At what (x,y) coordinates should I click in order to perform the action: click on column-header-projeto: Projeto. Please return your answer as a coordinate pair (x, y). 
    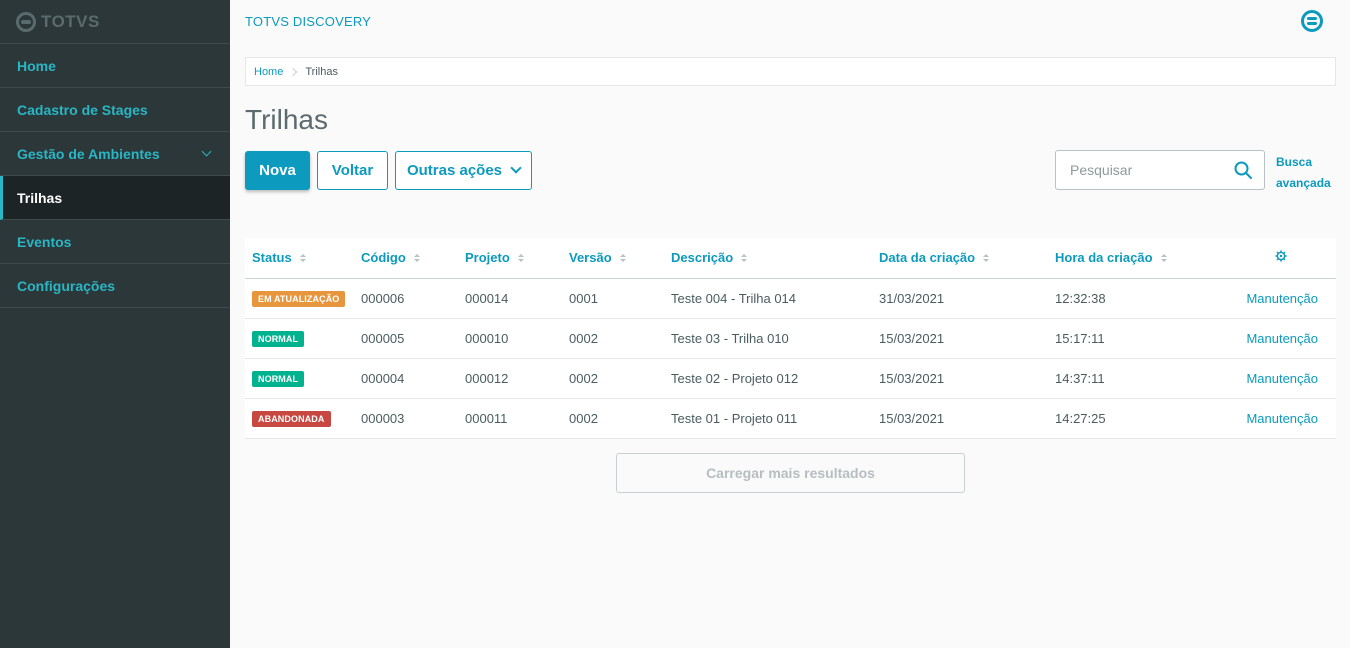
    Looking at the image, I should click on (510, 258).